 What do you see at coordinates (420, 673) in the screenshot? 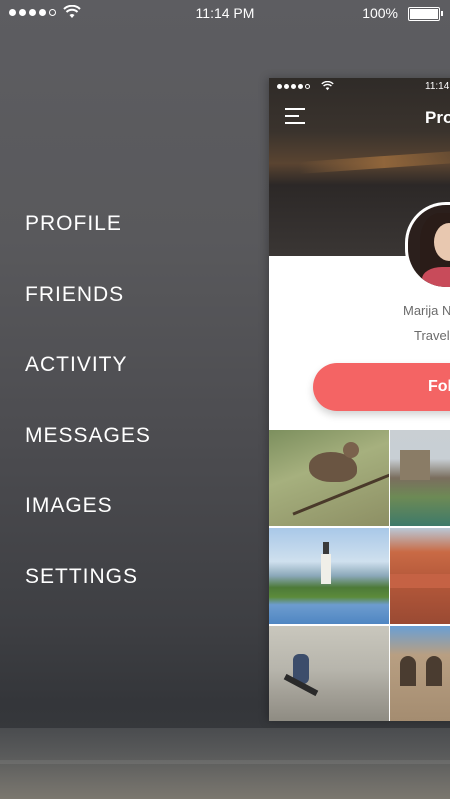
I see `photo-arena` at bounding box center [420, 673].